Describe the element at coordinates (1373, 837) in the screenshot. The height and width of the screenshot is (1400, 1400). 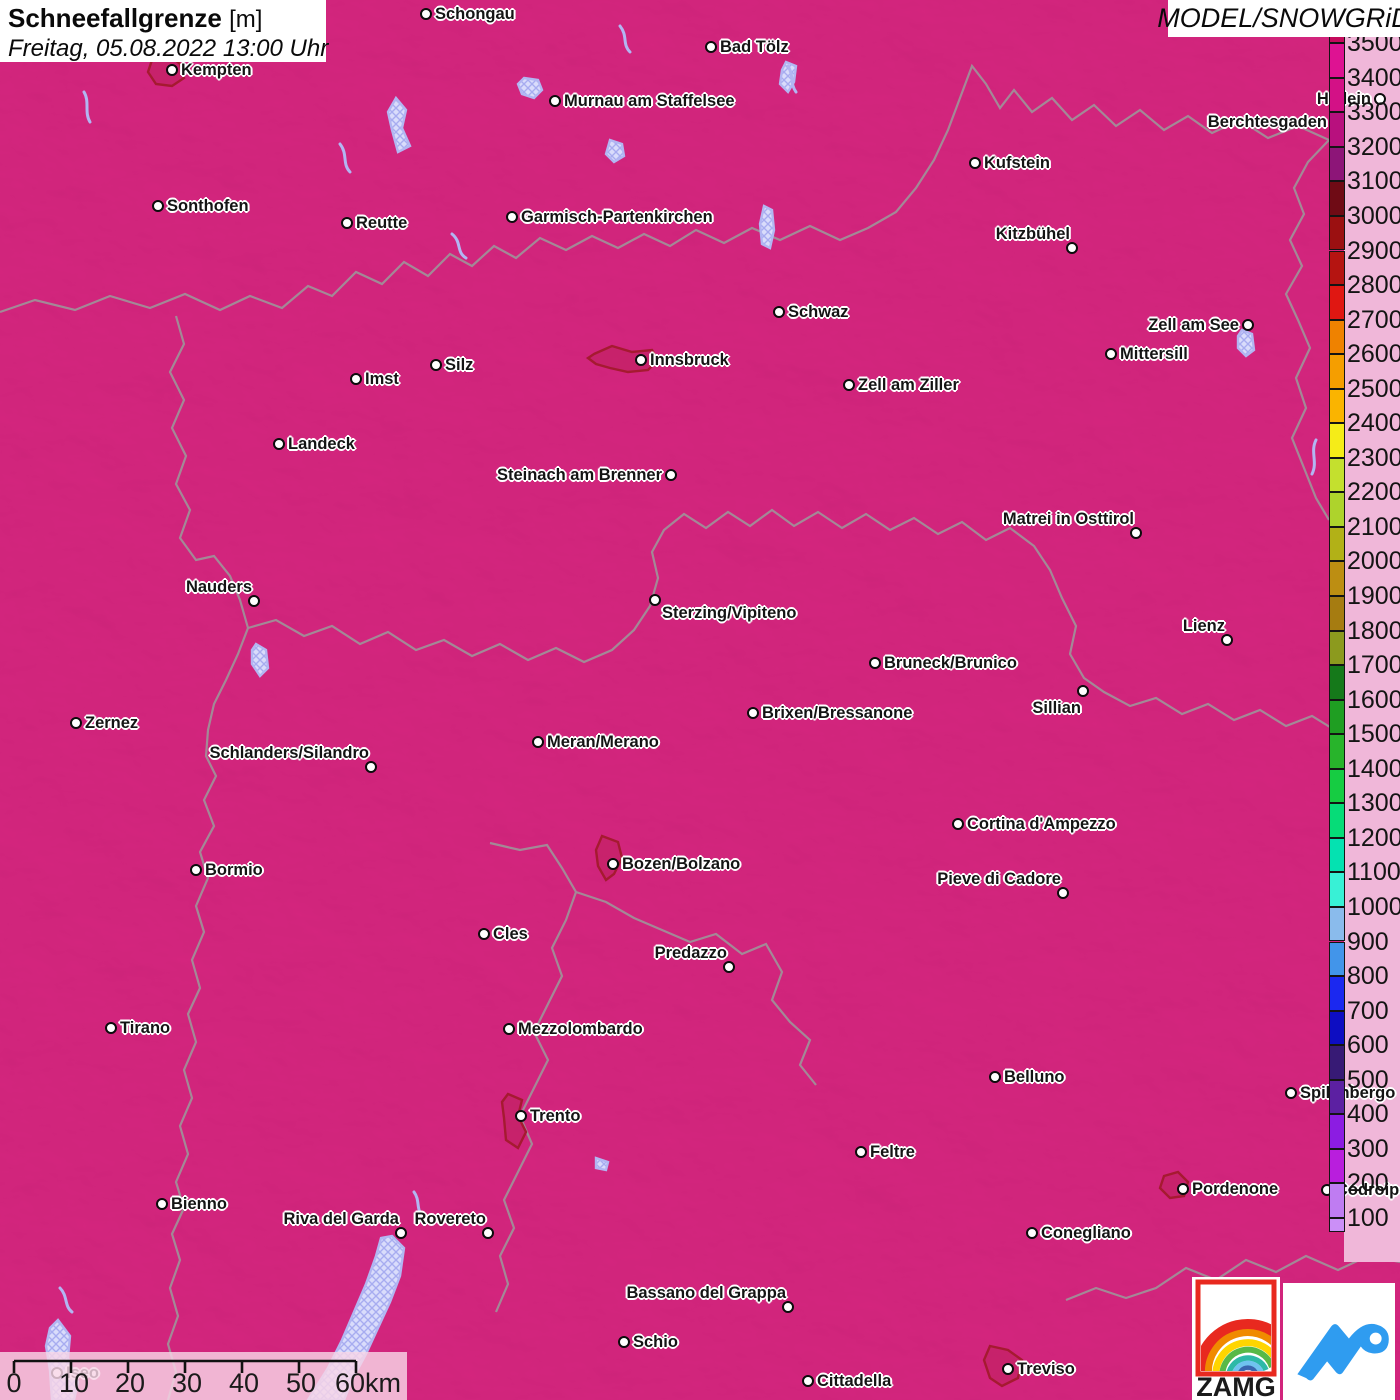
I see `colorbar-tick-label: 1200` at that location.